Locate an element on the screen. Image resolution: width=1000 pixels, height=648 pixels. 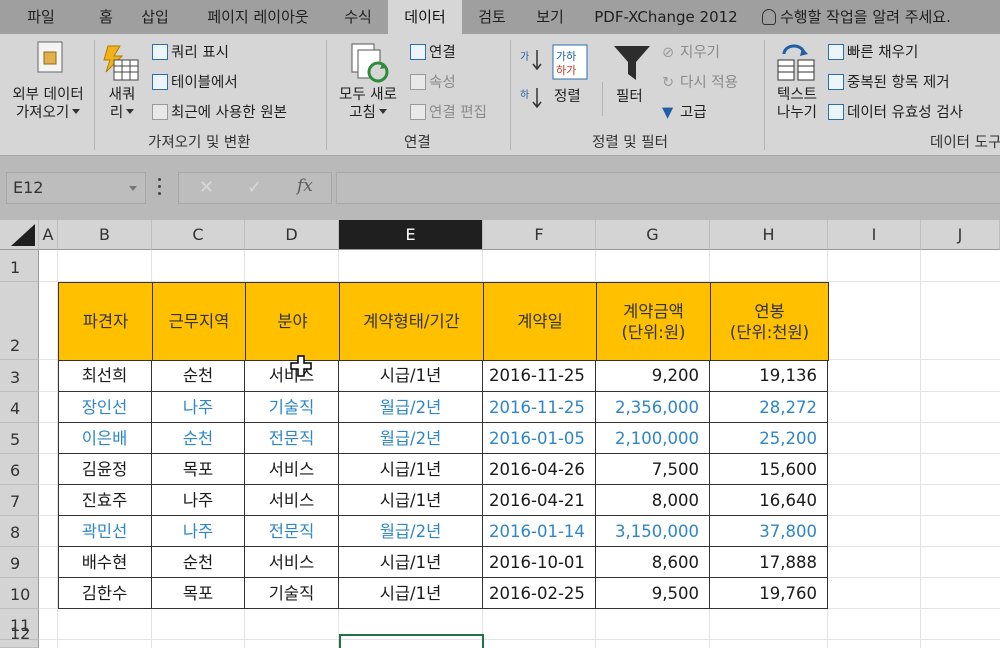
table-cell-contract-date: 2016-01-14 is located at coordinates (539, 531).